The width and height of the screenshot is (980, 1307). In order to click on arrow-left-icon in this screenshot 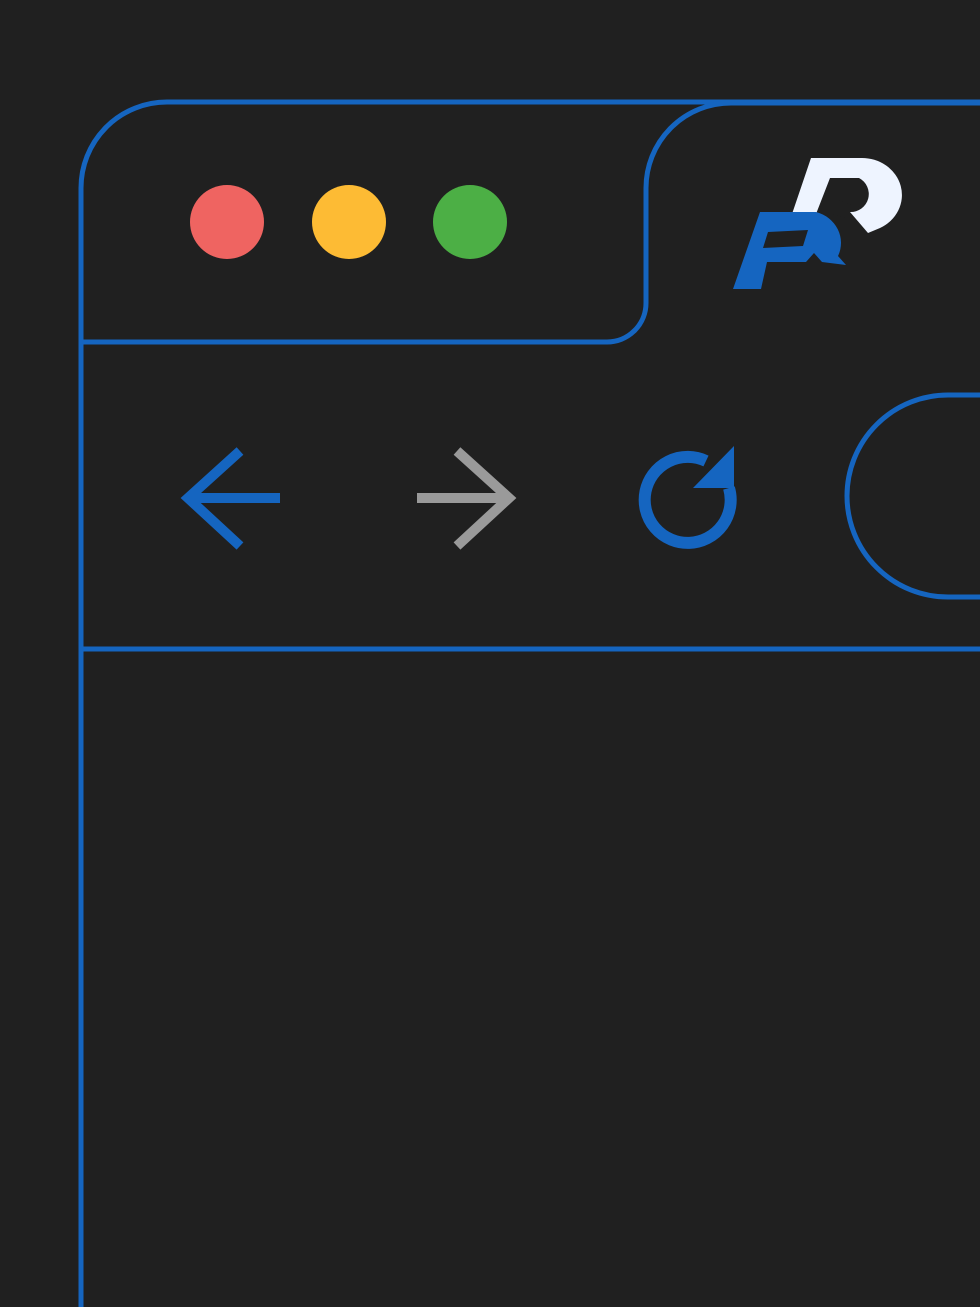, I will do `click(230, 498)`.